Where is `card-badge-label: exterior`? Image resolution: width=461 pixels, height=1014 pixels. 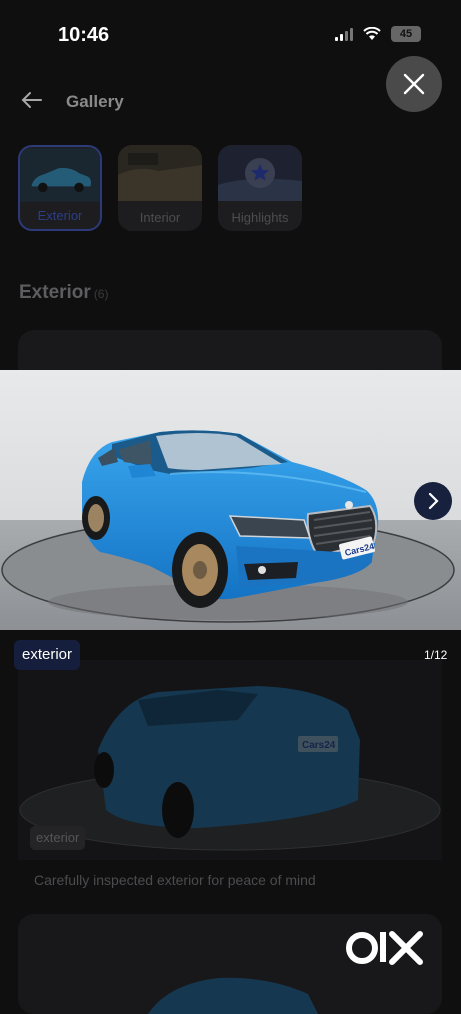
card-badge-label: exterior is located at coordinates (58, 837).